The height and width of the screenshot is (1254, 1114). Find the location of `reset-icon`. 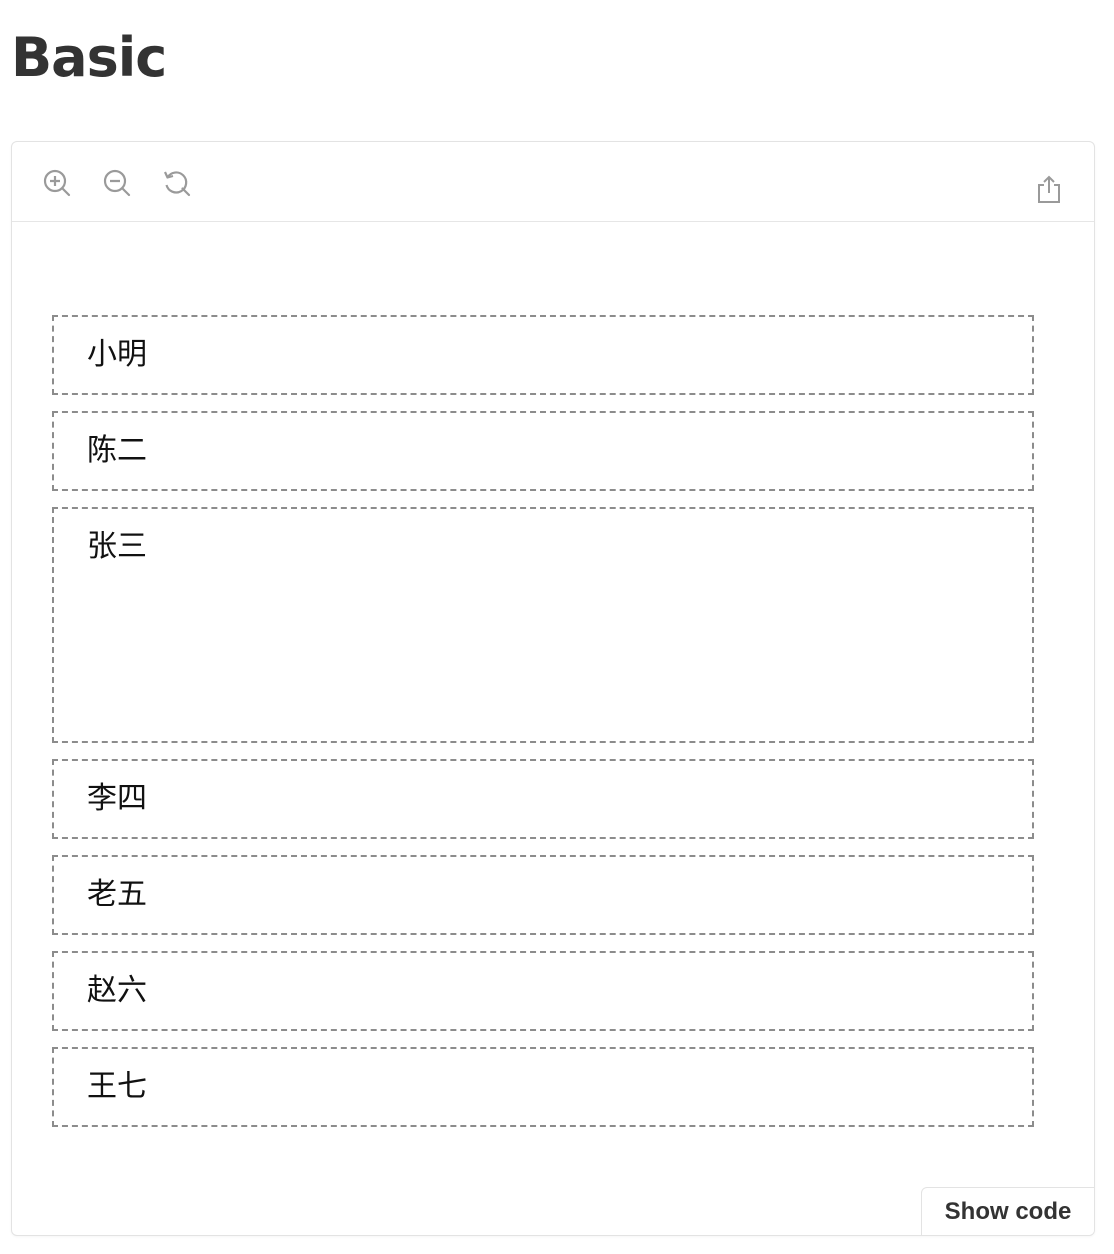

reset-icon is located at coordinates (177, 184).